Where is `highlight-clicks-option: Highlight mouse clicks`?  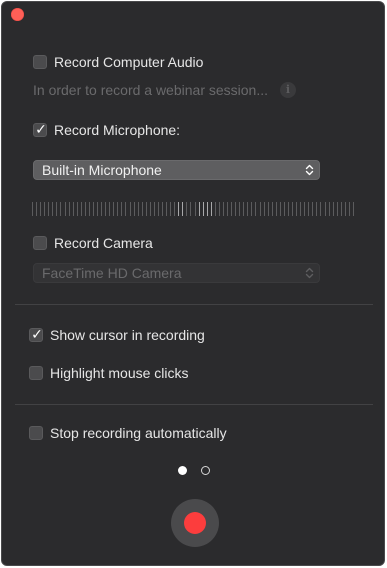
highlight-clicks-option: Highlight mouse clicks is located at coordinates (109, 373).